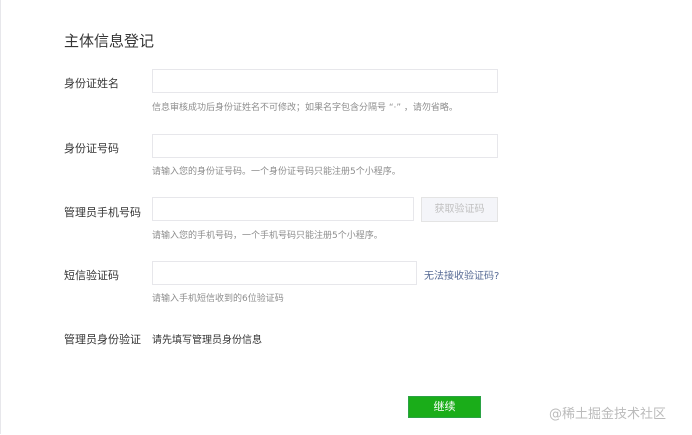  Describe the element at coordinates (608, 414) in the screenshot. I see `watermark-text: @稀土掘金技术社区` at that location.